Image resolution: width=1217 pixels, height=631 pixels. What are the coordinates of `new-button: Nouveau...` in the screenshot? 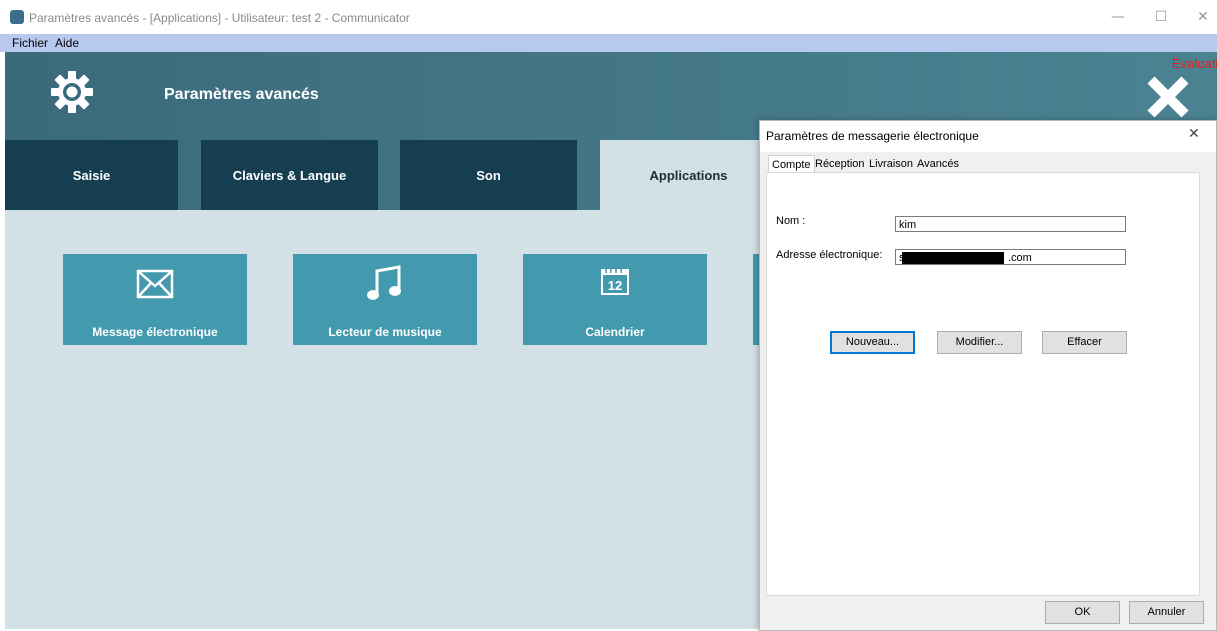 It's located at (872, 342).